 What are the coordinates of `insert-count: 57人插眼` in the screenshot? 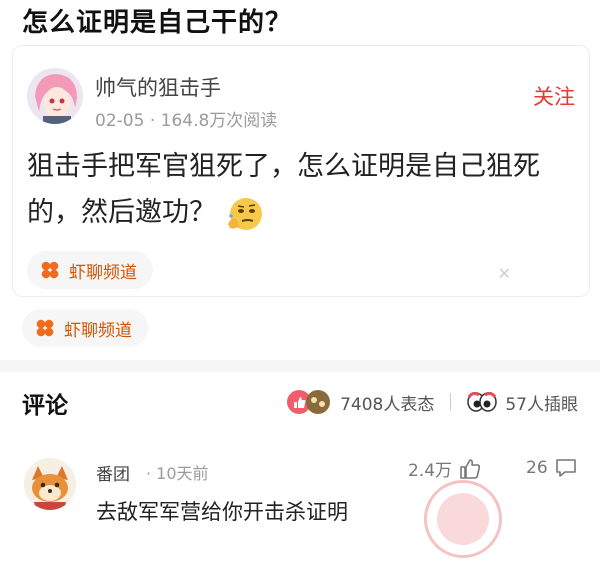 It's located at (541, 404).